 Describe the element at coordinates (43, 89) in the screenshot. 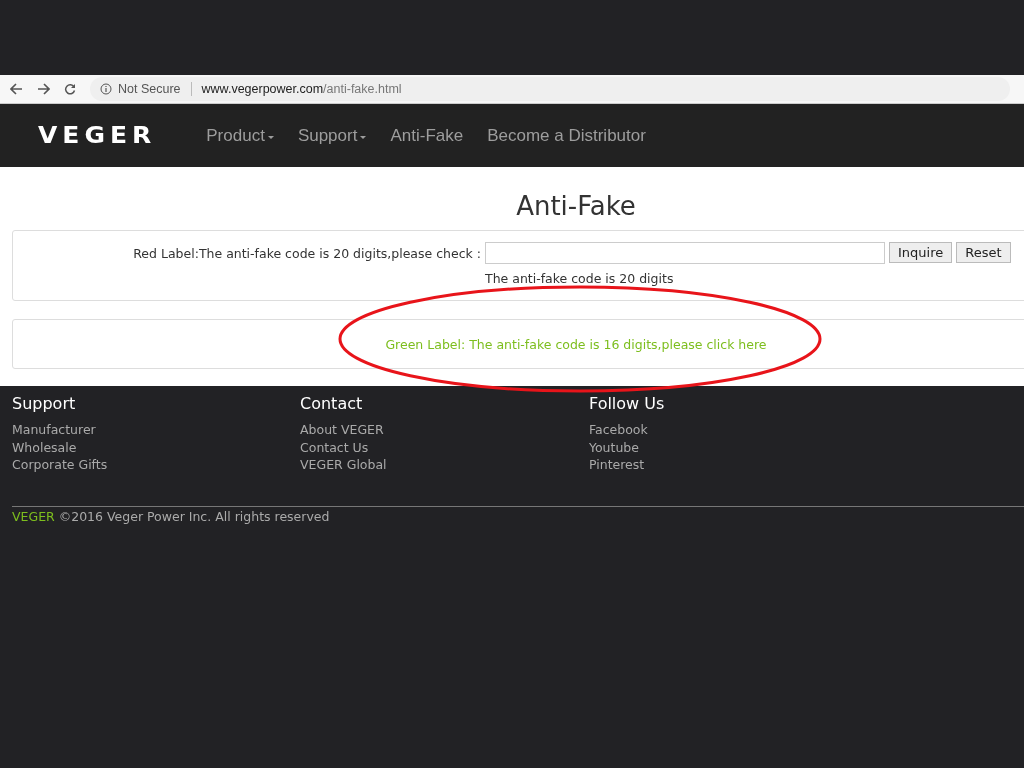

I see `forward-icon` at that location.